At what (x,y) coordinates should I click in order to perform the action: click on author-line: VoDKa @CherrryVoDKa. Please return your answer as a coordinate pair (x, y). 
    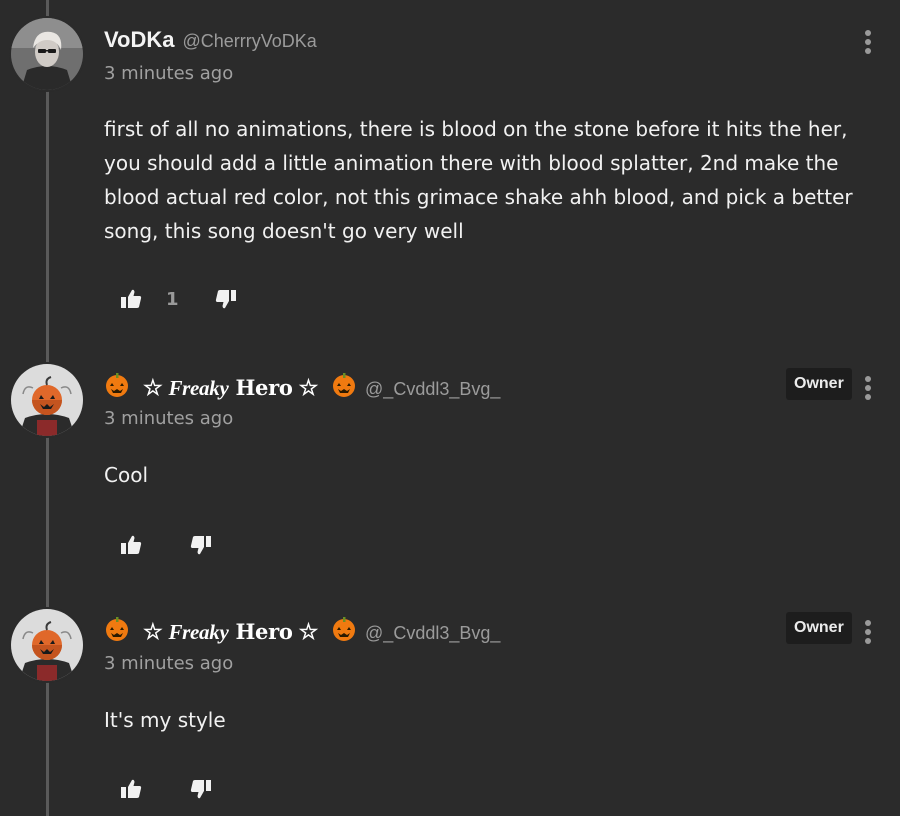
    Looking at the image, I should click on (210, 40).